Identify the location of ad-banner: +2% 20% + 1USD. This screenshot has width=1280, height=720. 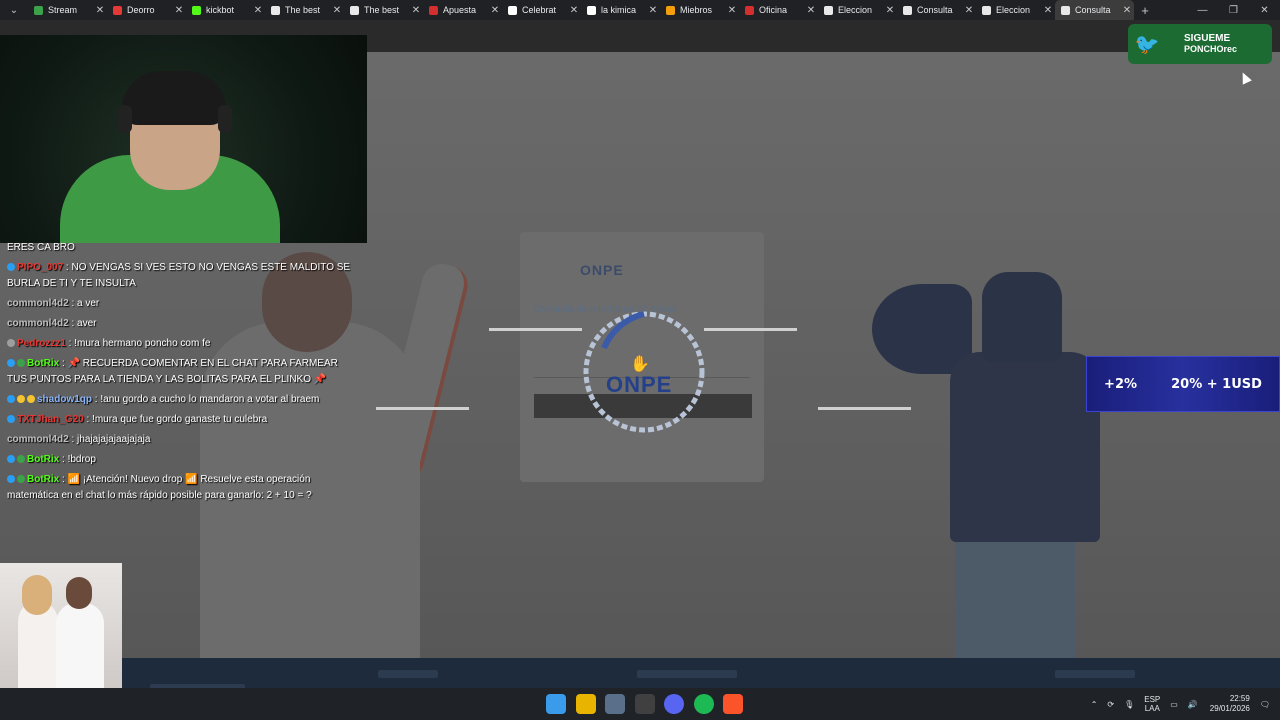
(1183, 384).